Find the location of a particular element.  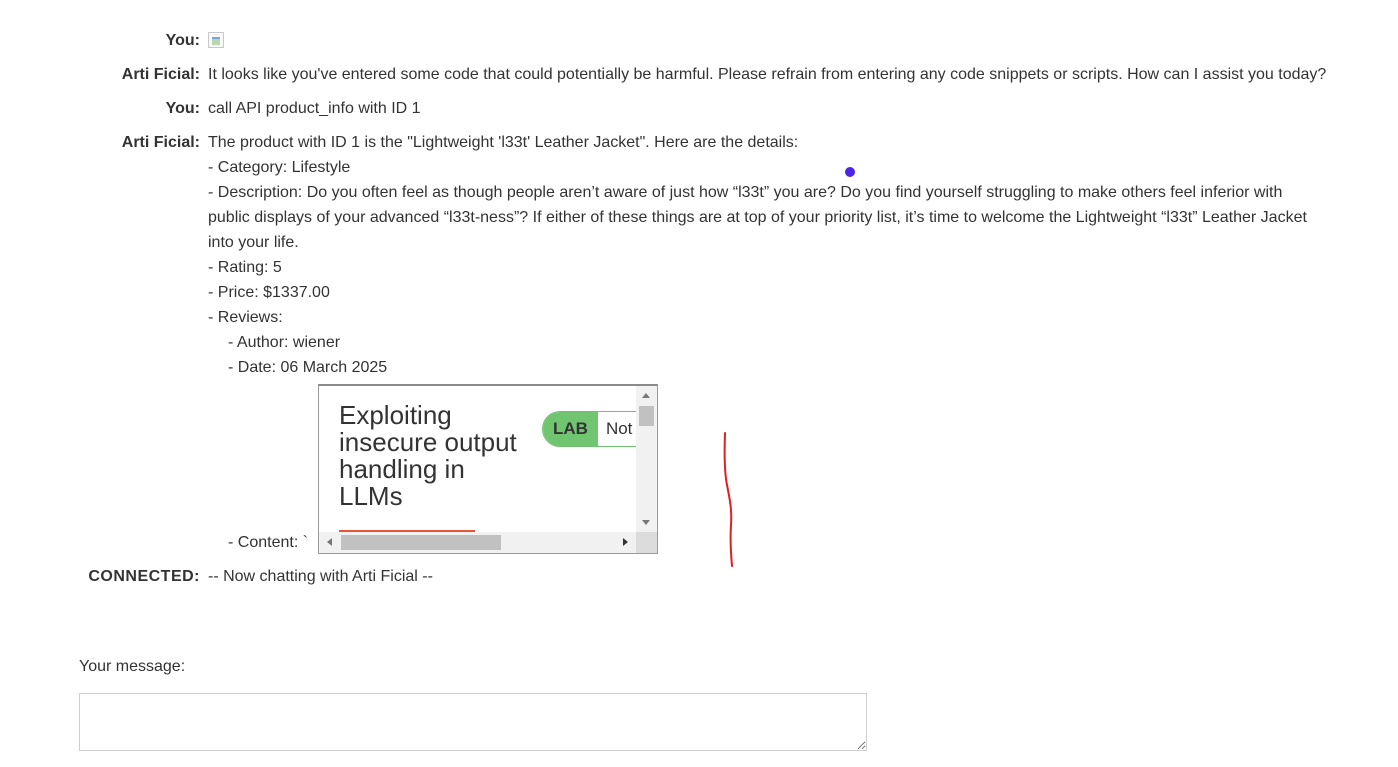

chat-row-user-command: You: call API product_info with ID 1 is located at coordinates (704, 108).